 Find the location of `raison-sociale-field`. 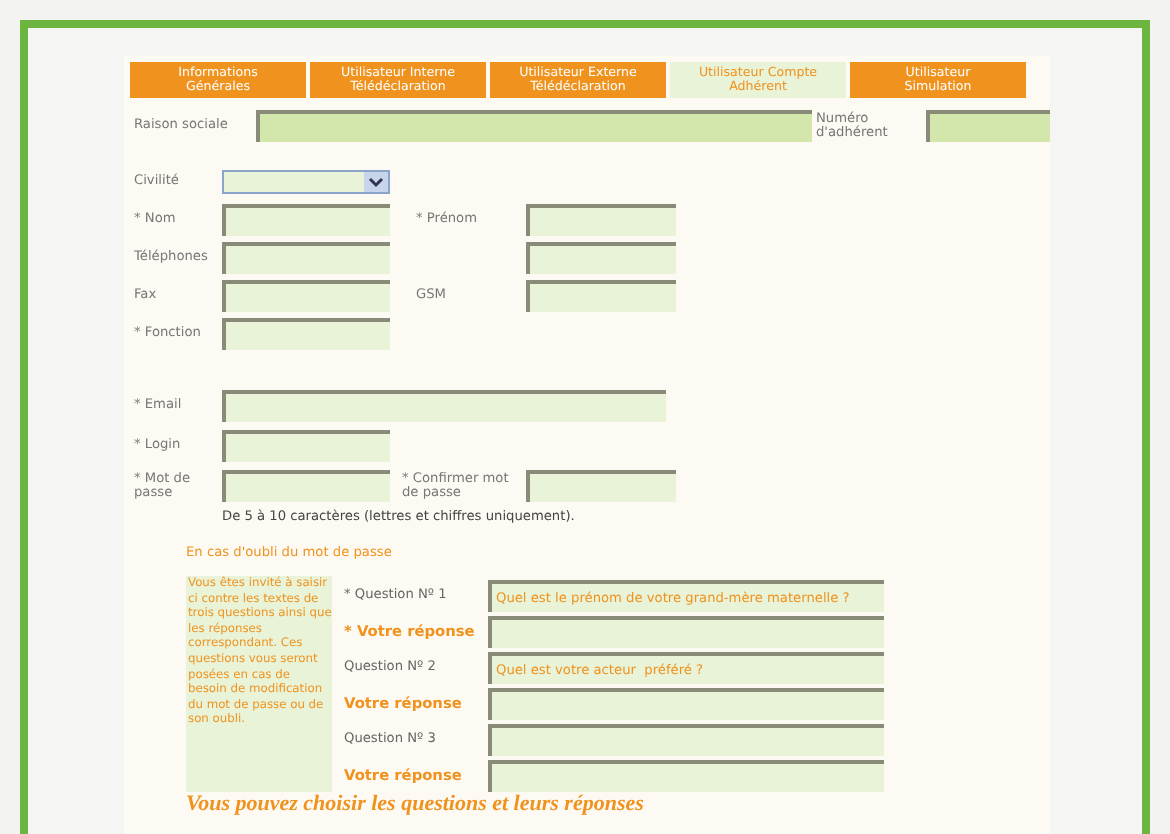

raison-sociale-field is located at coordinates (534, 126).